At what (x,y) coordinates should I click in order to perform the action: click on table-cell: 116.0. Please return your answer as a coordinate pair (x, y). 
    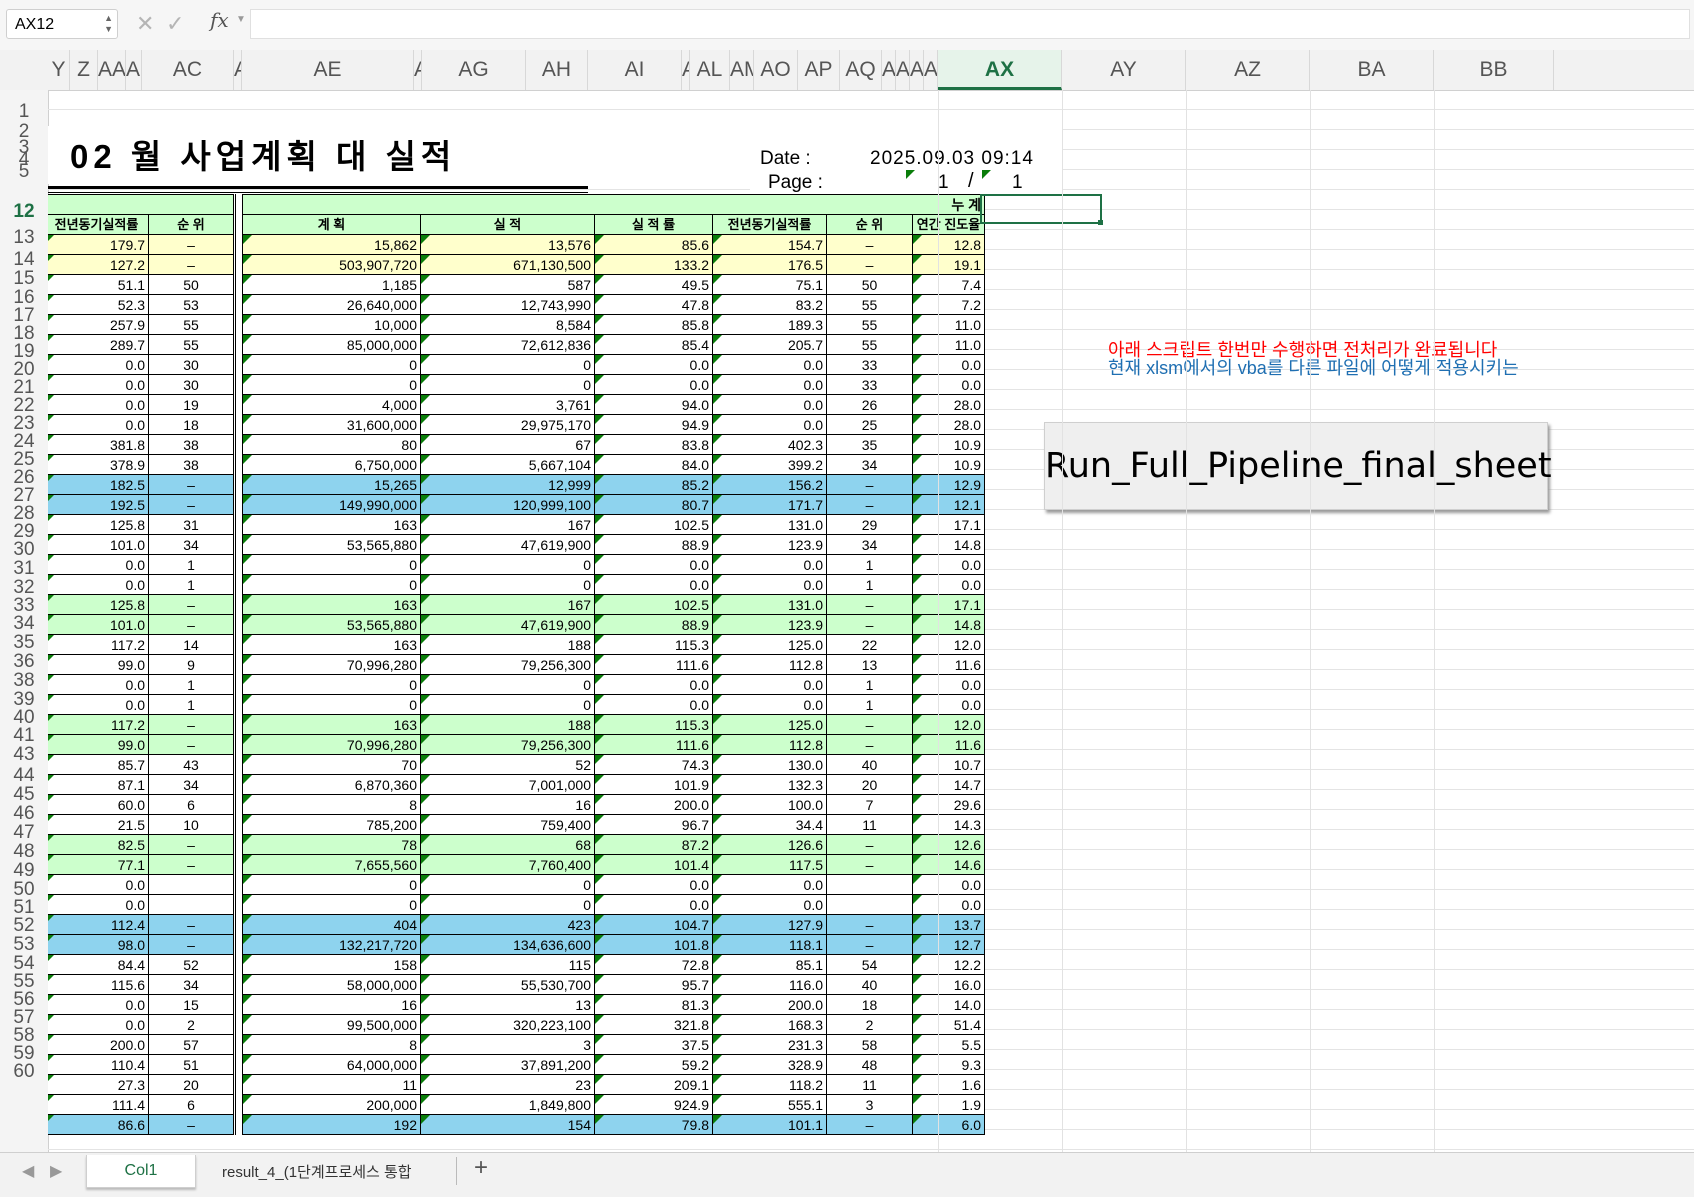
    Looking at the image, I should click on (769, 984).